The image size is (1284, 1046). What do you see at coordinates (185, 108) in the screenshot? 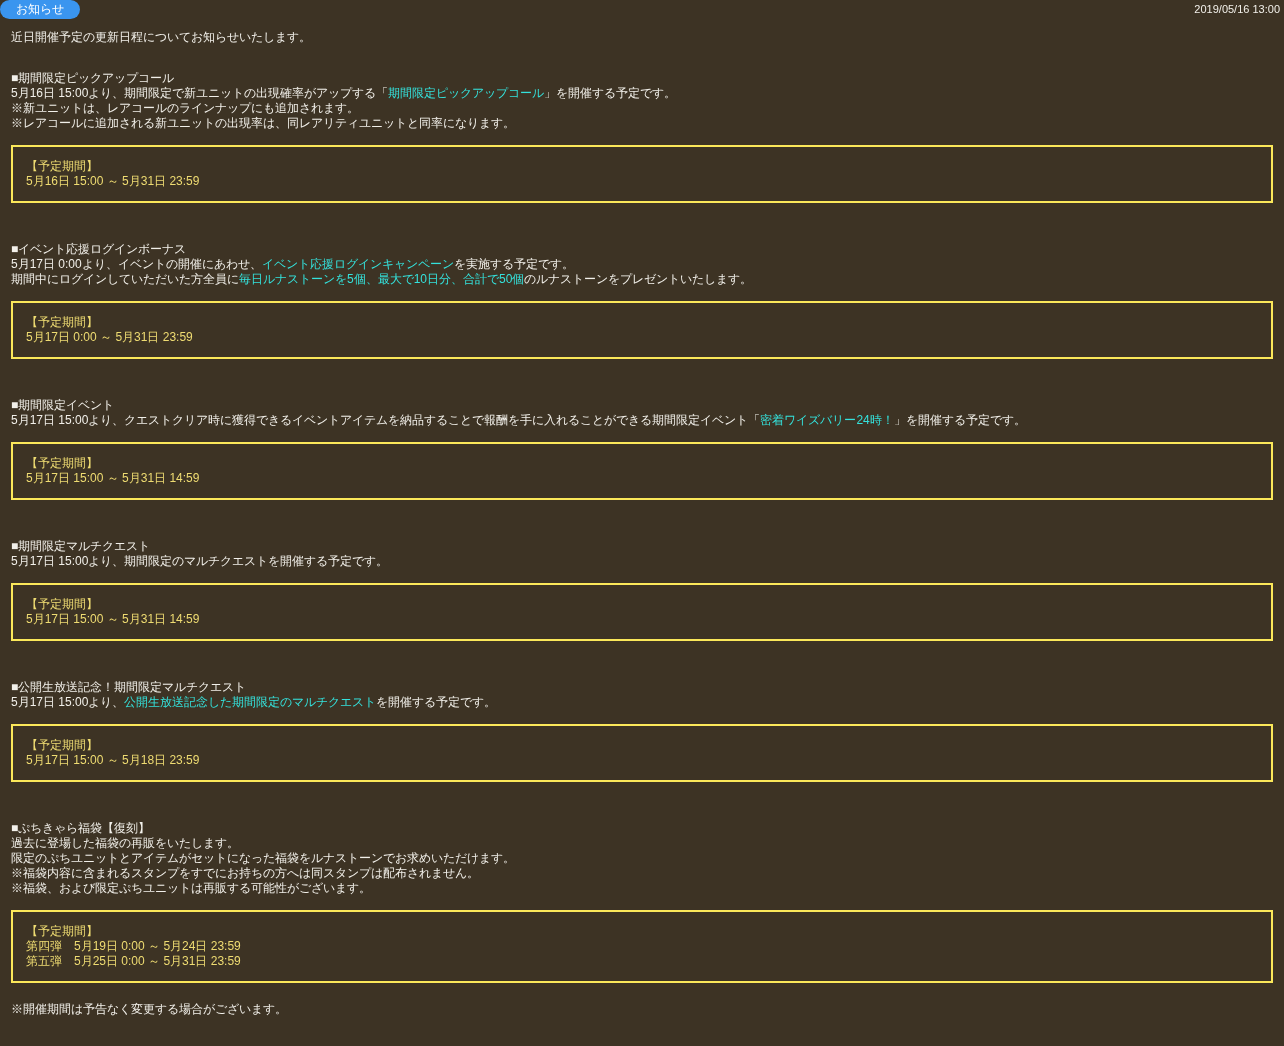
I see `body-text: ※新ユニットは、レアコールのラインナップにも追加されます。` at bounding box center [185, 108].